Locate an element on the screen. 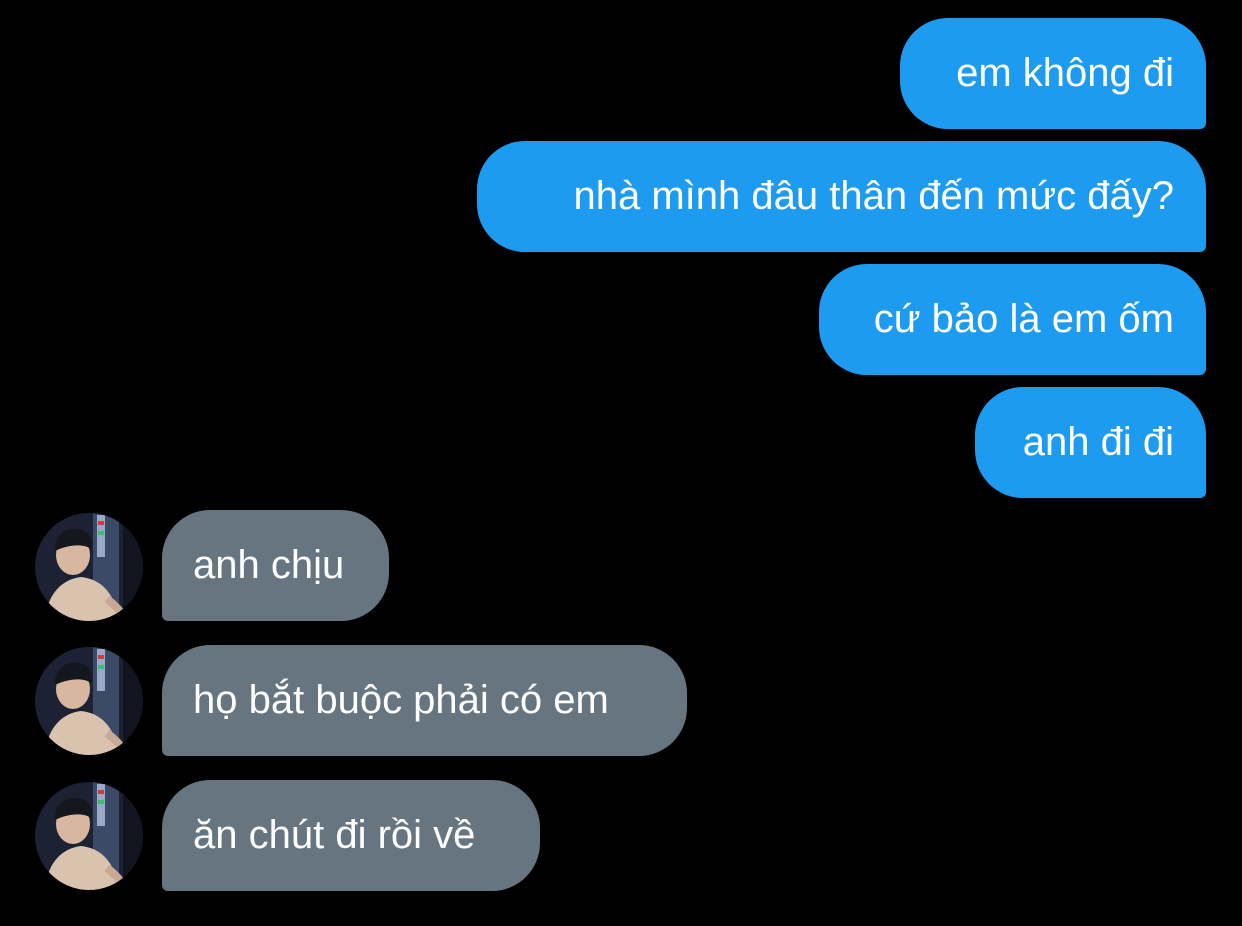 The width and height of the screenshot is (1242, 926). received-message-bubble: ăn chút đi rồi về is located at coordinates (351, 835).